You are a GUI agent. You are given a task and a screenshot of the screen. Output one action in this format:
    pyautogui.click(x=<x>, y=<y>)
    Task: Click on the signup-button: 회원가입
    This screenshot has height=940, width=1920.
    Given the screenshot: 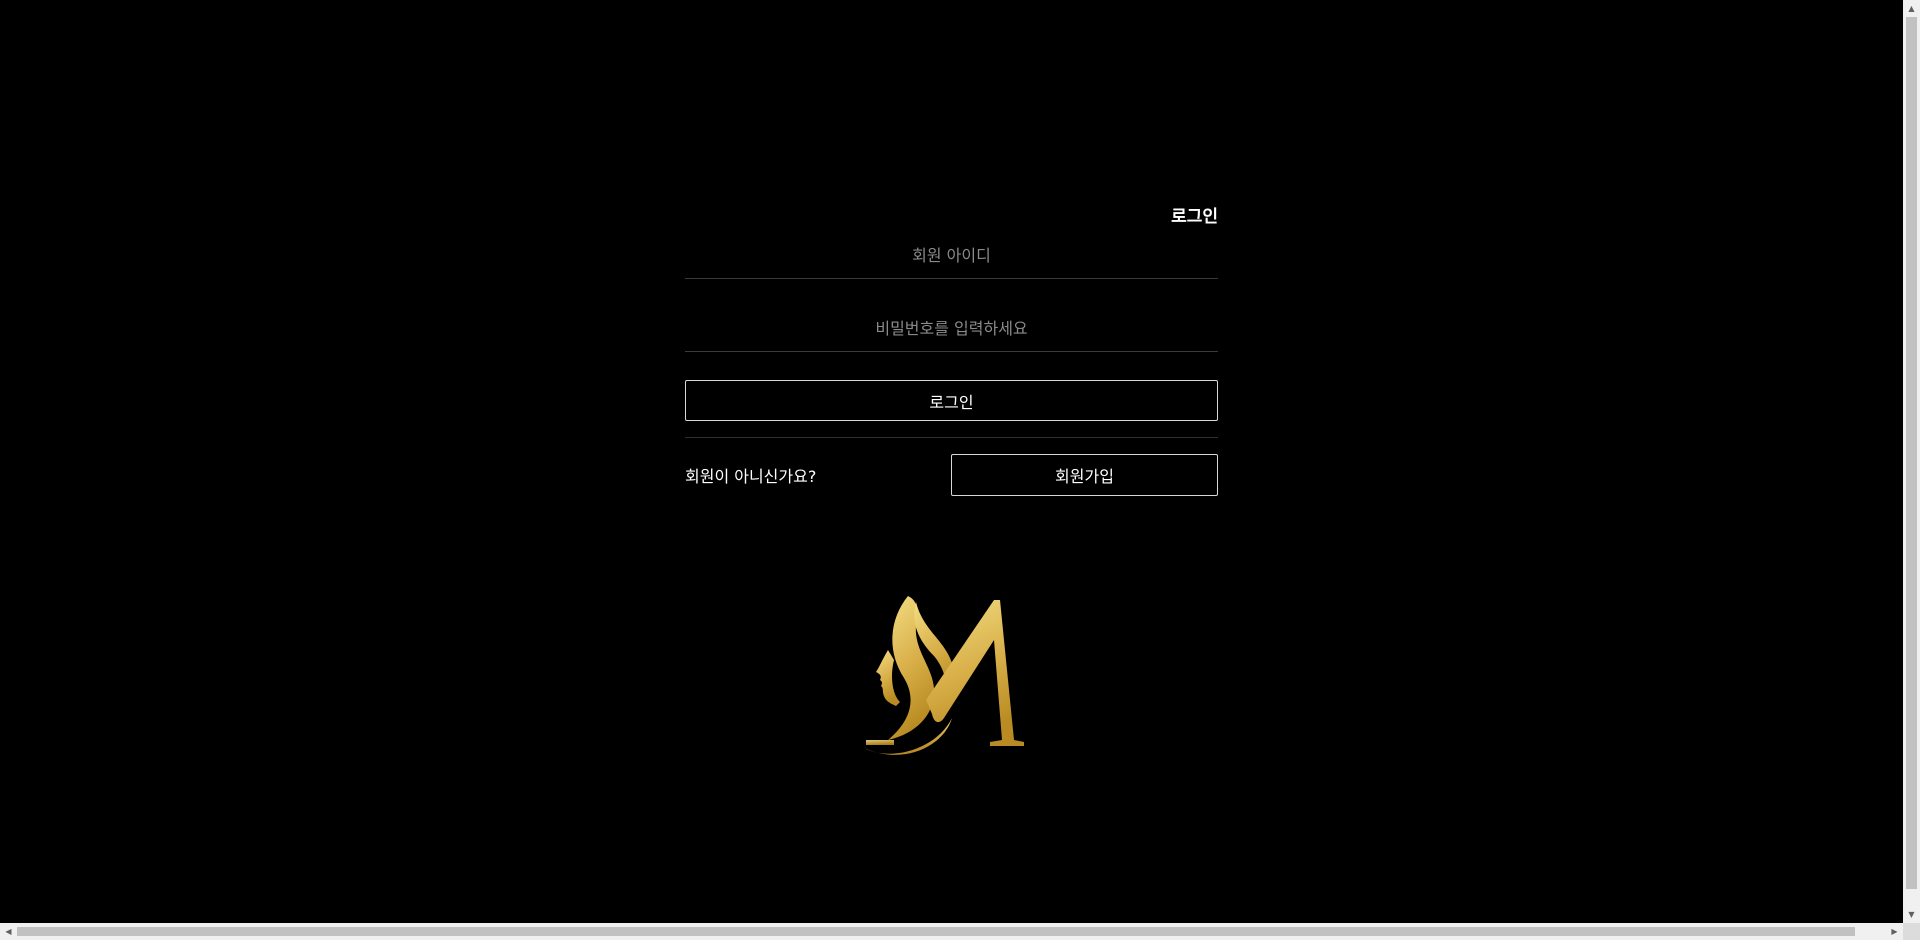 What is the action you would take?
    pyautogui.click(x=1084, y=475)
    